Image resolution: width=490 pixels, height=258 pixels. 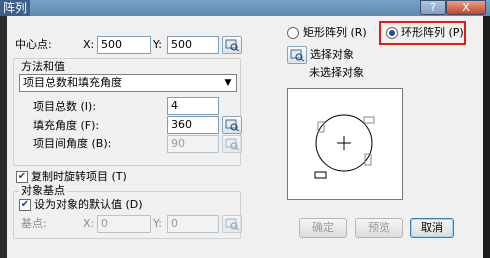 I want to click on center-x-field: 500, so click(x=124, y=45).